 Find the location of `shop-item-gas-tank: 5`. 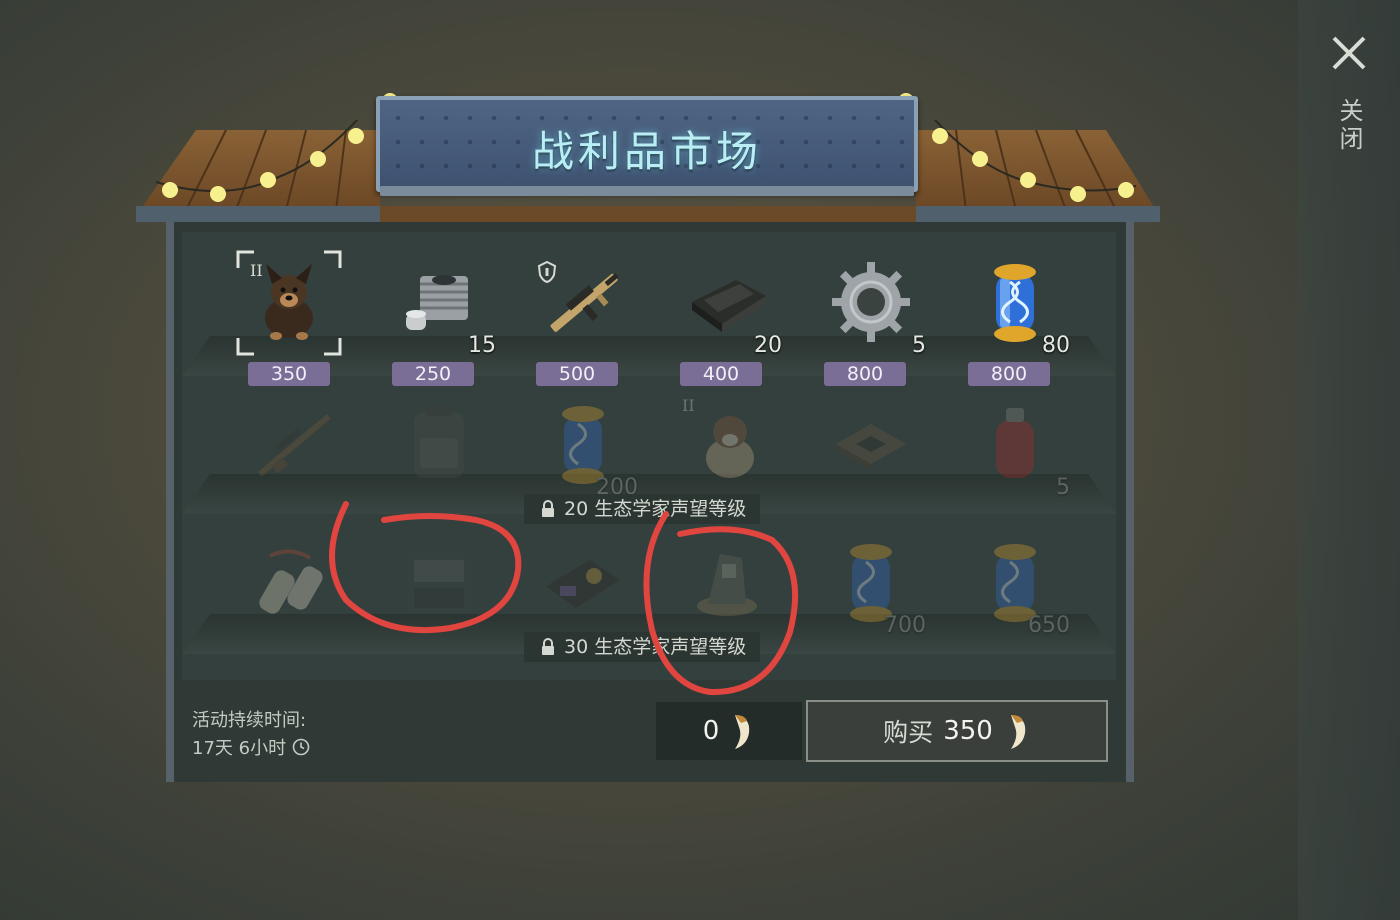

shop-item-gas-tank: 5 is located at coordinates (1015, 447).